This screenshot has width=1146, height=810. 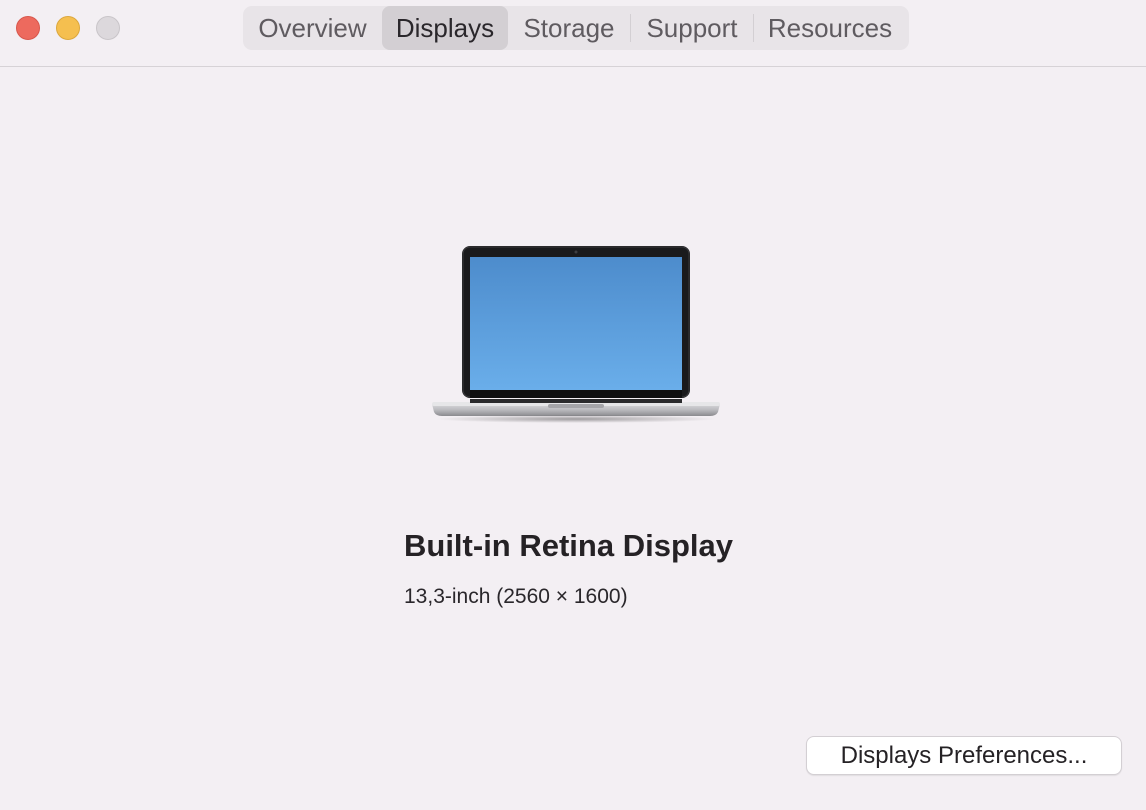 I want to click on tab-displays: Displays, so click(x=445, y=28).